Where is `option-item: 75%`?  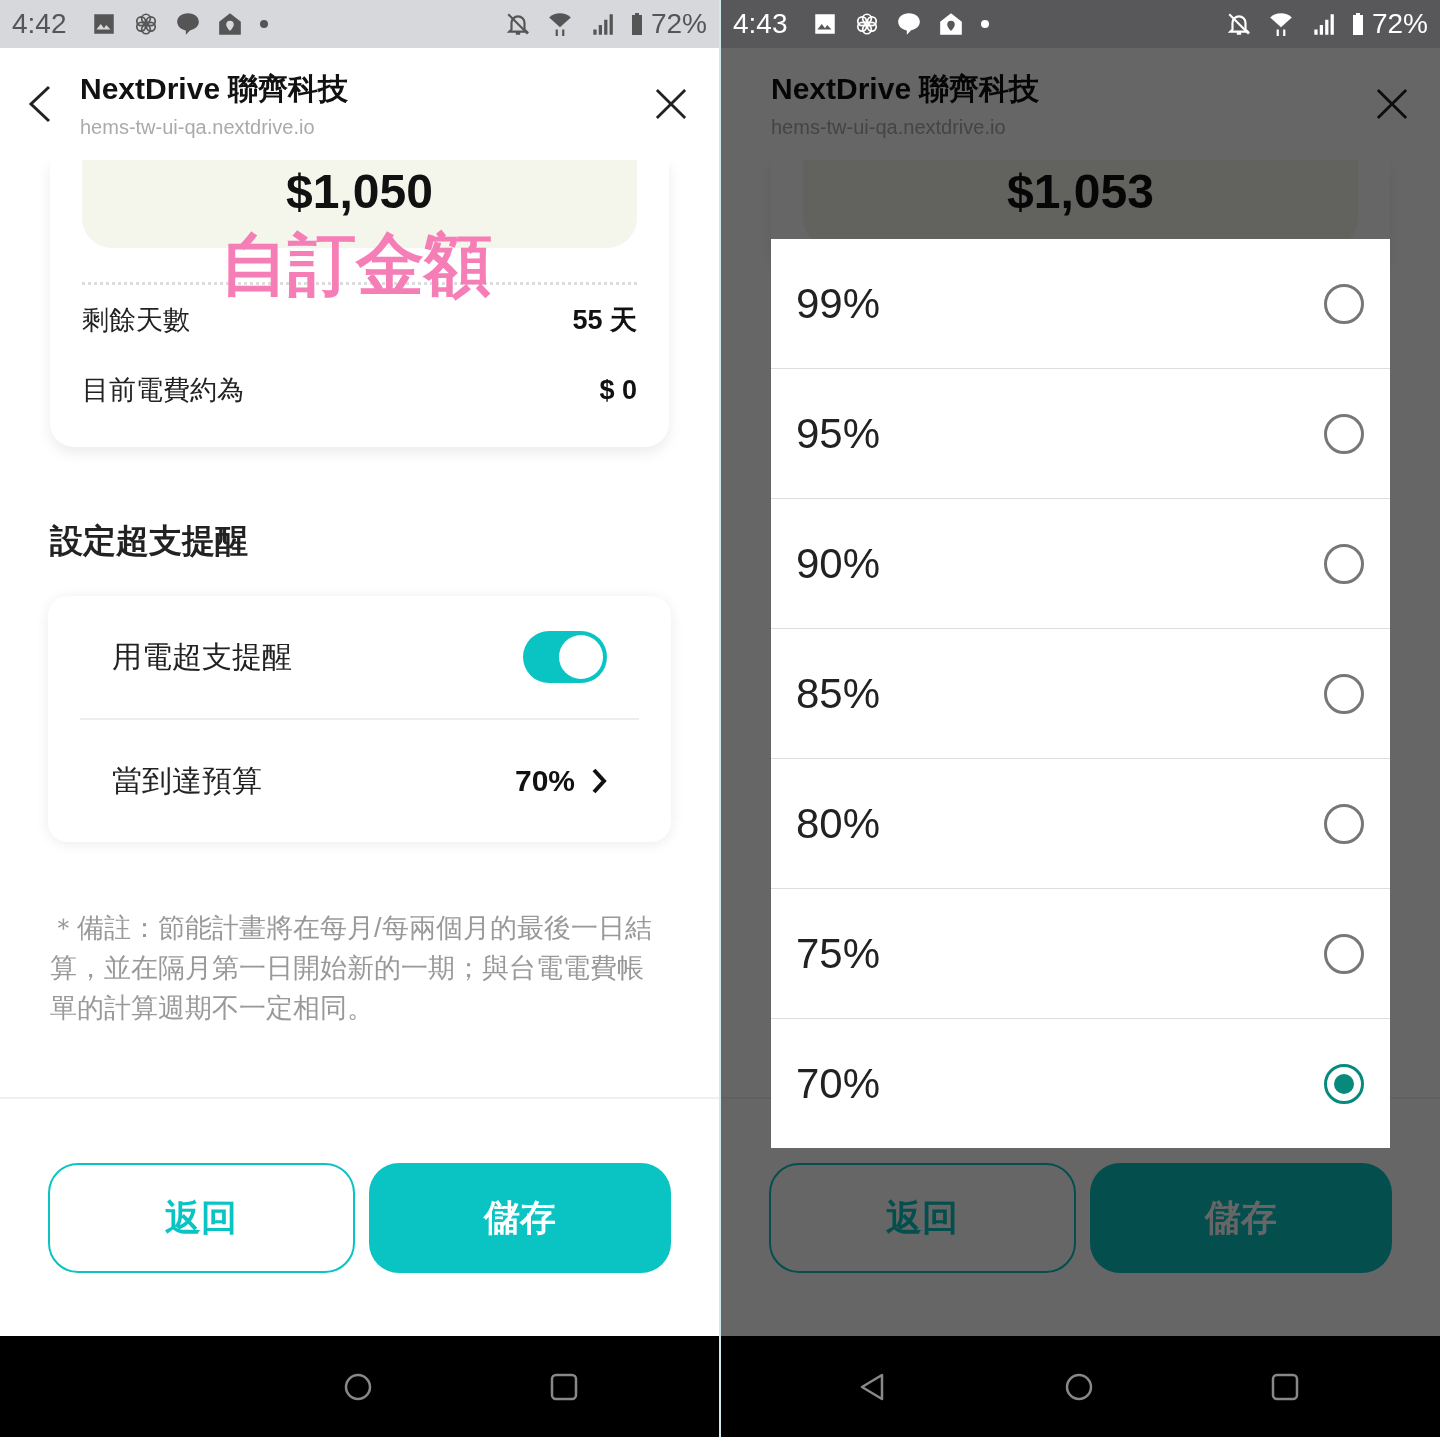 option-item: 75% is located at coordinates (1080, 954).